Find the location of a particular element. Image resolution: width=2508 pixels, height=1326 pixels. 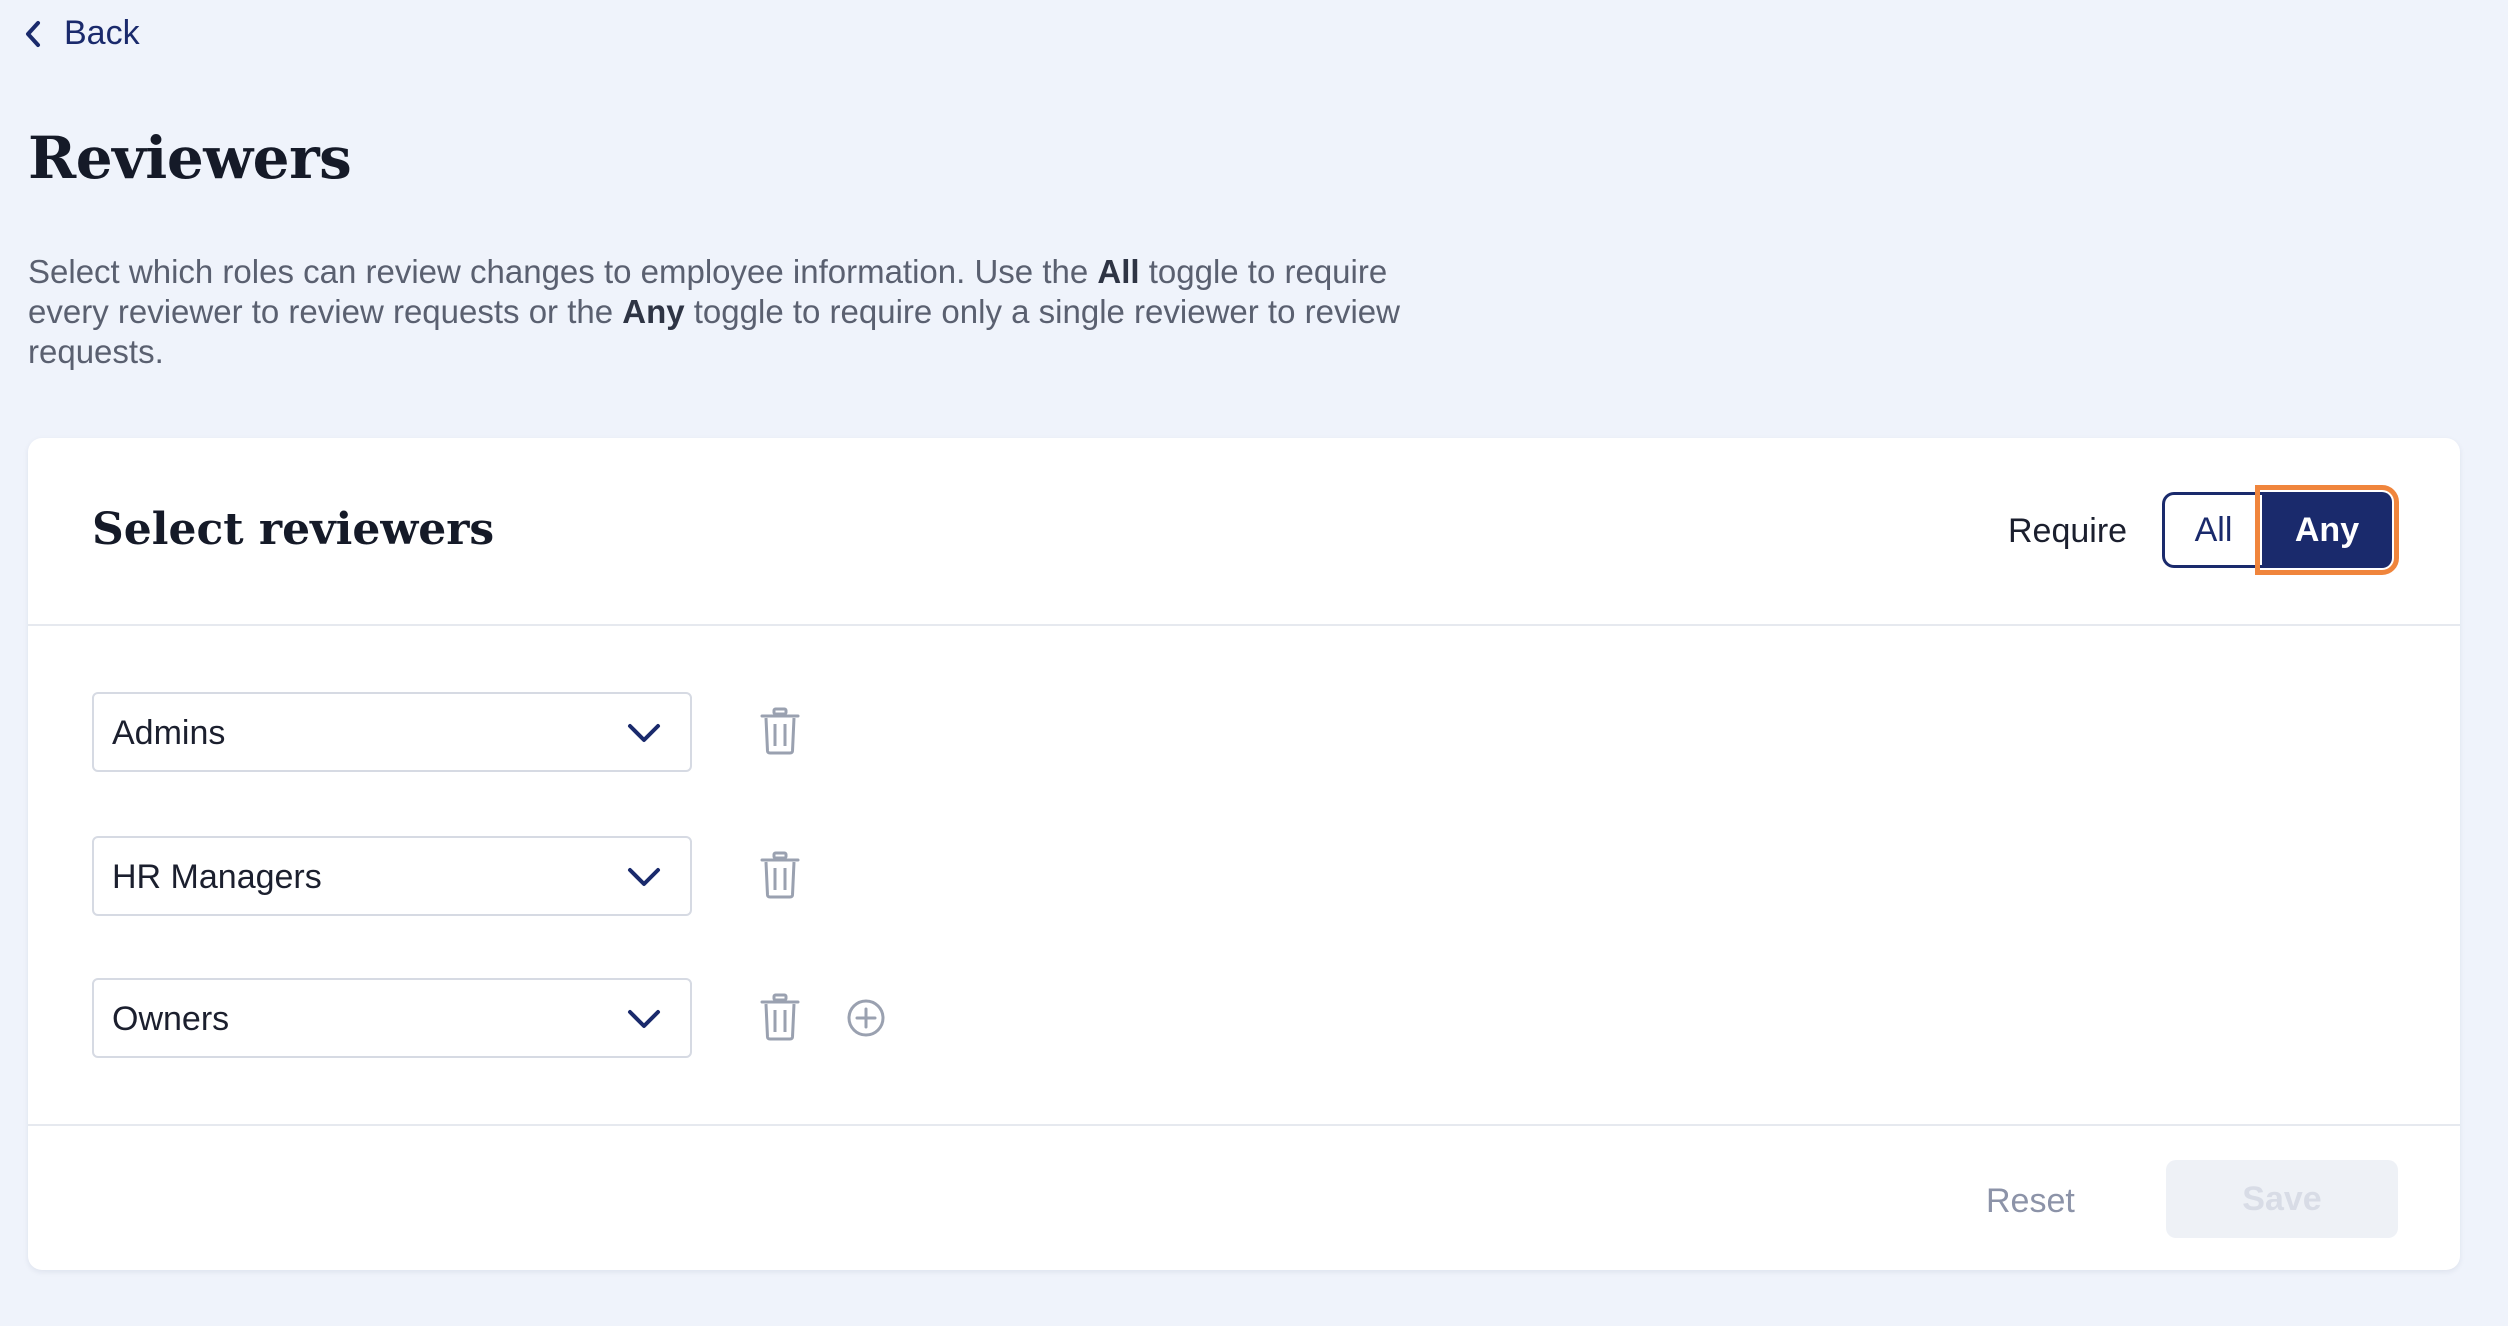

toggle-all-button: All is located at coordinates (2212, 530).